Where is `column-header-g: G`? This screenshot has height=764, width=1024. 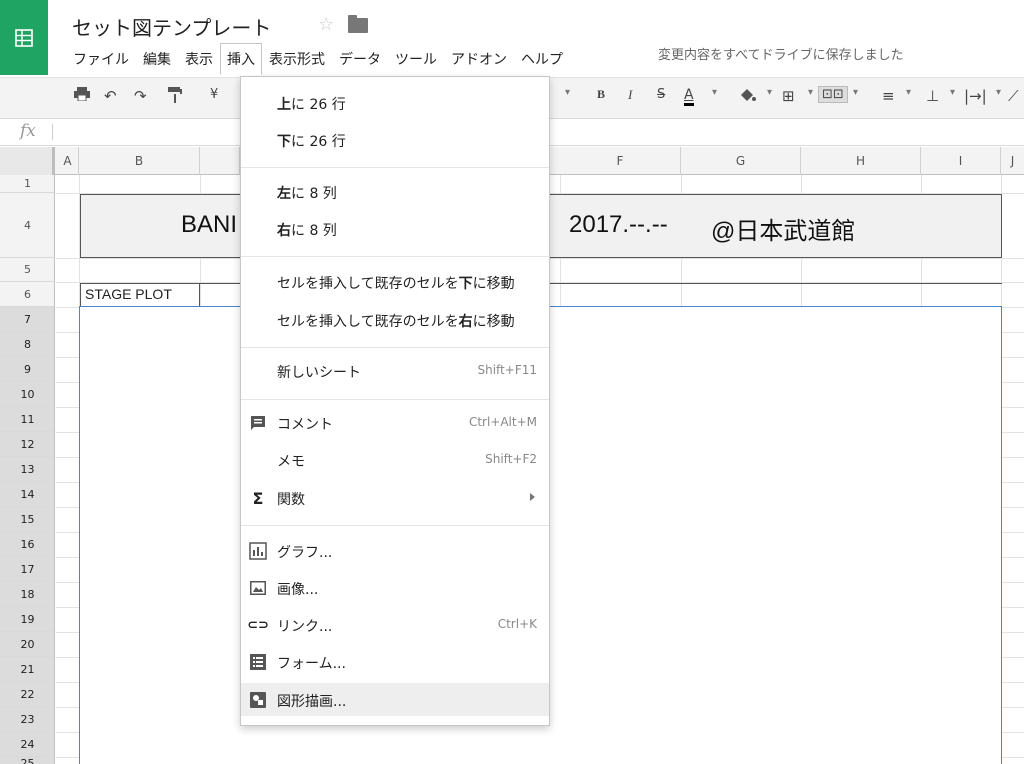 column-header-g: G is located at coordinates (741, 161).